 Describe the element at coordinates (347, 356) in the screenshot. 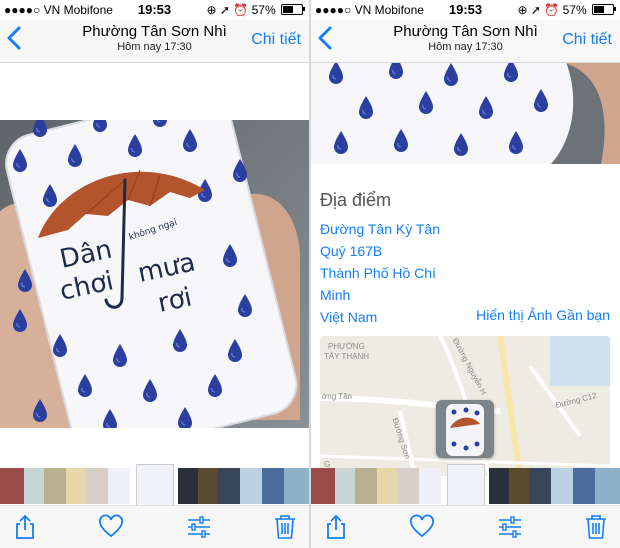

I see `map-label: TÂY THẠNH` at that location.